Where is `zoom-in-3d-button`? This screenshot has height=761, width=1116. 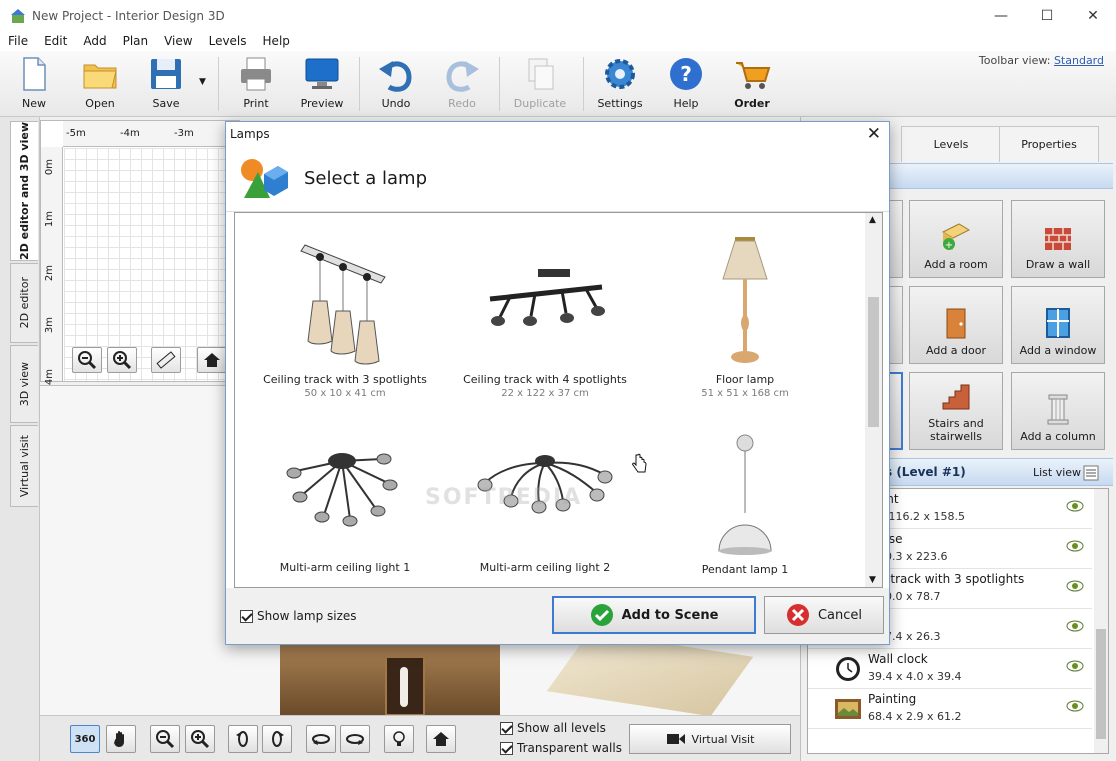
zoom-in-3d-button is located at coordinates (200, 739).